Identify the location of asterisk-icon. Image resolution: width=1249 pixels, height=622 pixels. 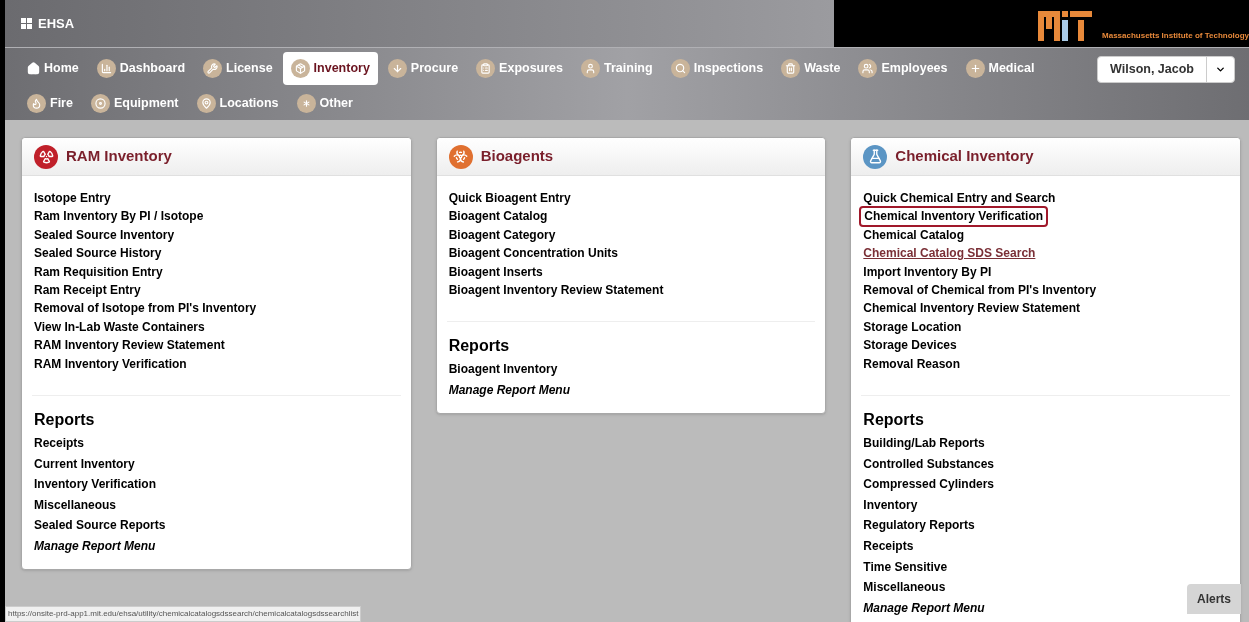
(306, 103).